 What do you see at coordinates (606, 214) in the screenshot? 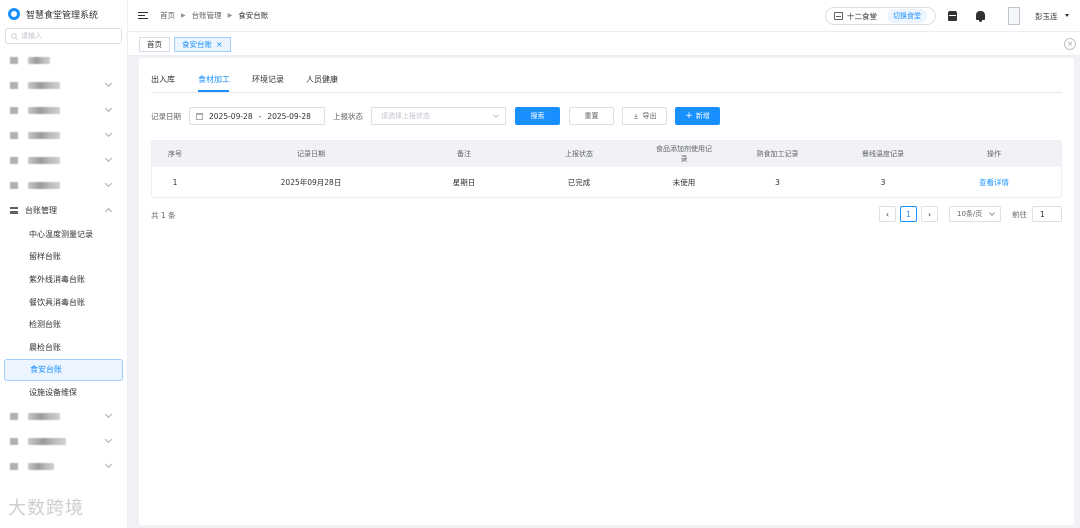
I see `pagination: ‹ 1 › 10条/页 前往 1` at bounding box center [606, 214].